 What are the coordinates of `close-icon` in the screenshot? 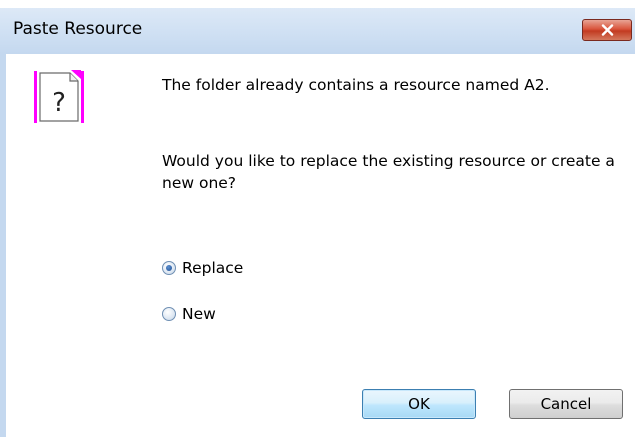 It's located at (607, 30).